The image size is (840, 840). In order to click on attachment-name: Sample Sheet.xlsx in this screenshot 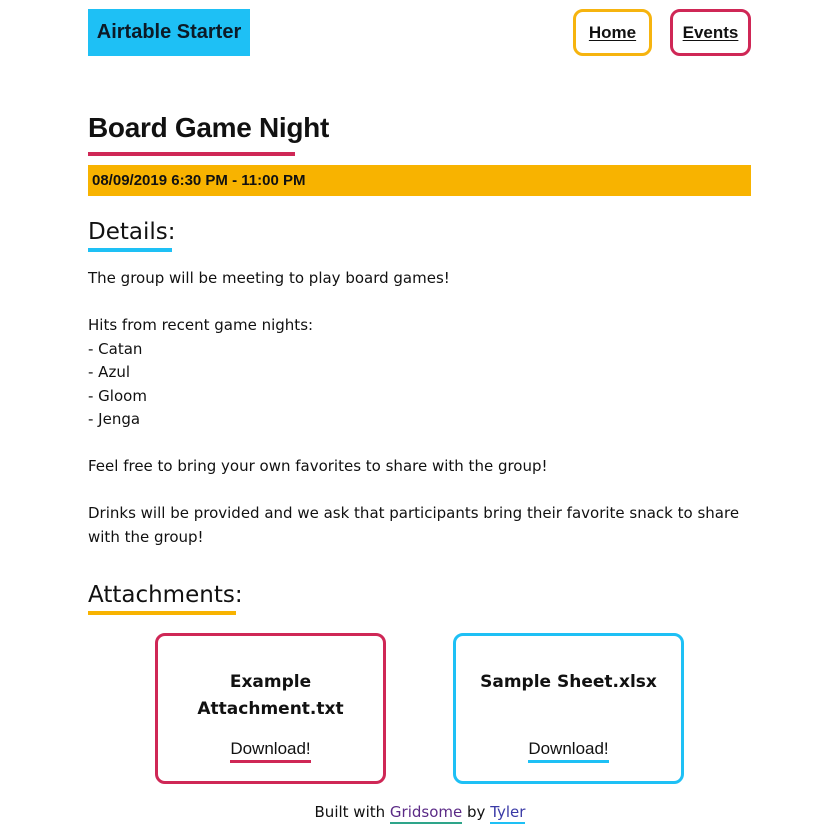, I will do `click(568, 682)`.